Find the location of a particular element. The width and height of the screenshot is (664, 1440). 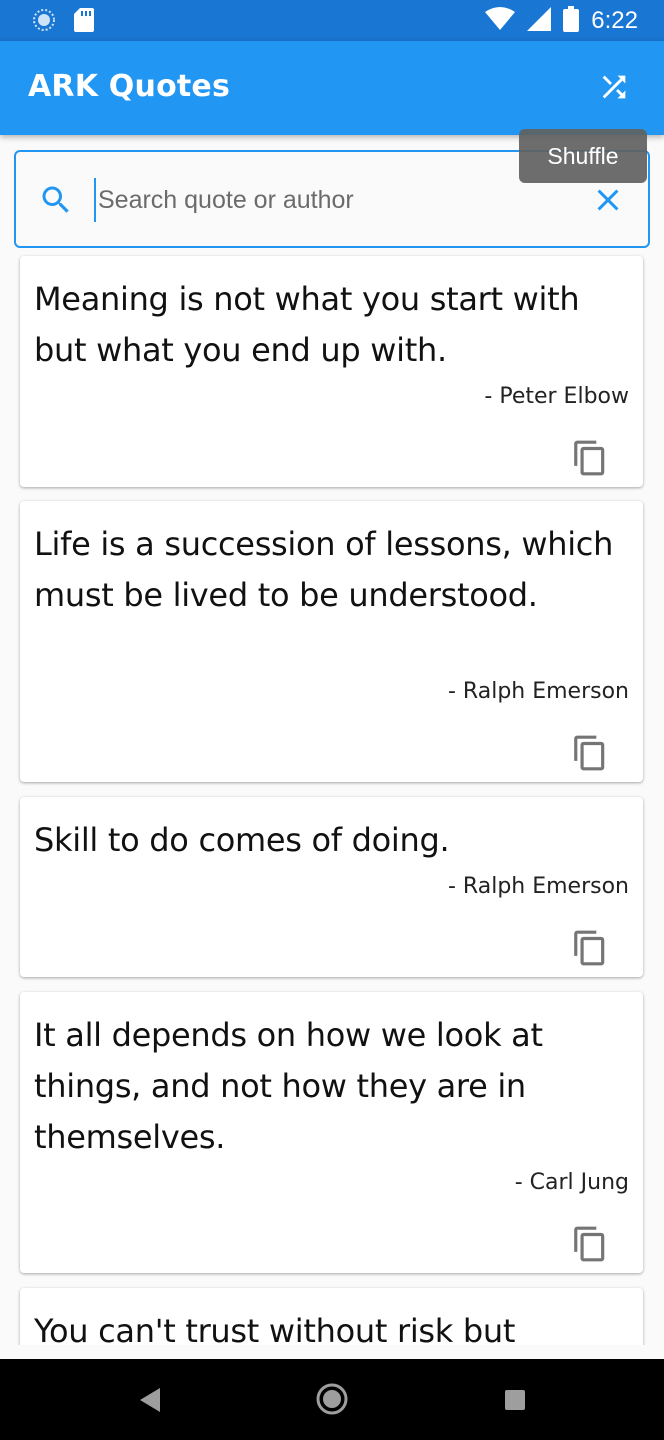

shuffle-icon is located at coordinates (614, 87).